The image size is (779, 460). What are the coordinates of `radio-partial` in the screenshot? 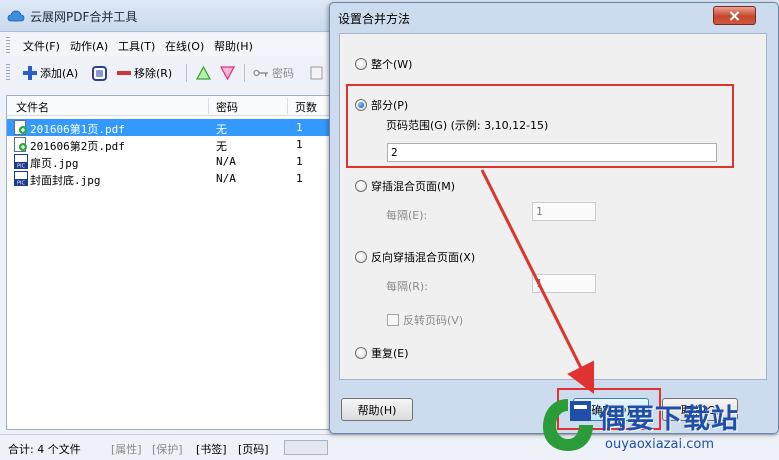 It's located at (361, 105).